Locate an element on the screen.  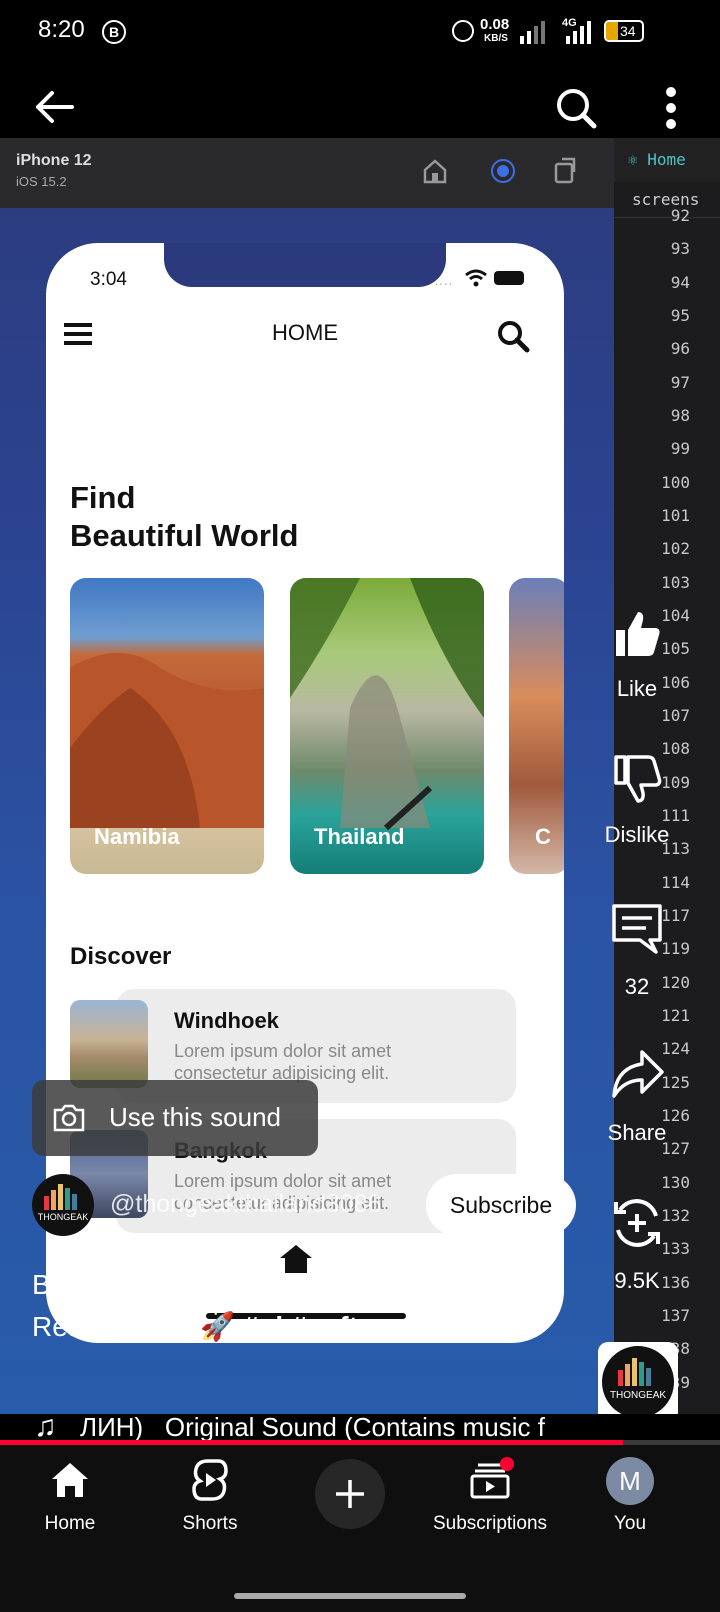
app-headline: Find Beautiful World is located at coordinates (184, 517).